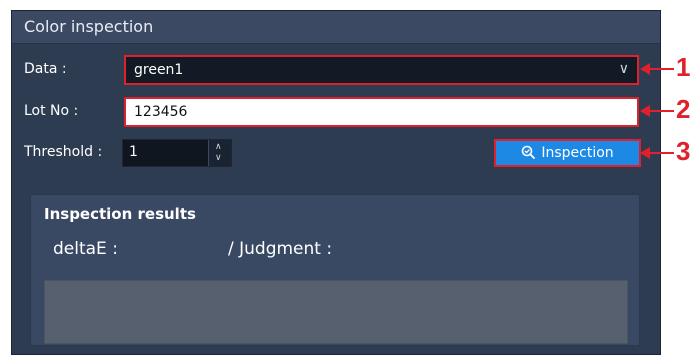  Describe the element at coordinates (381, 70) in the screenshot. I see `data-select: green1 ∨` at that location.